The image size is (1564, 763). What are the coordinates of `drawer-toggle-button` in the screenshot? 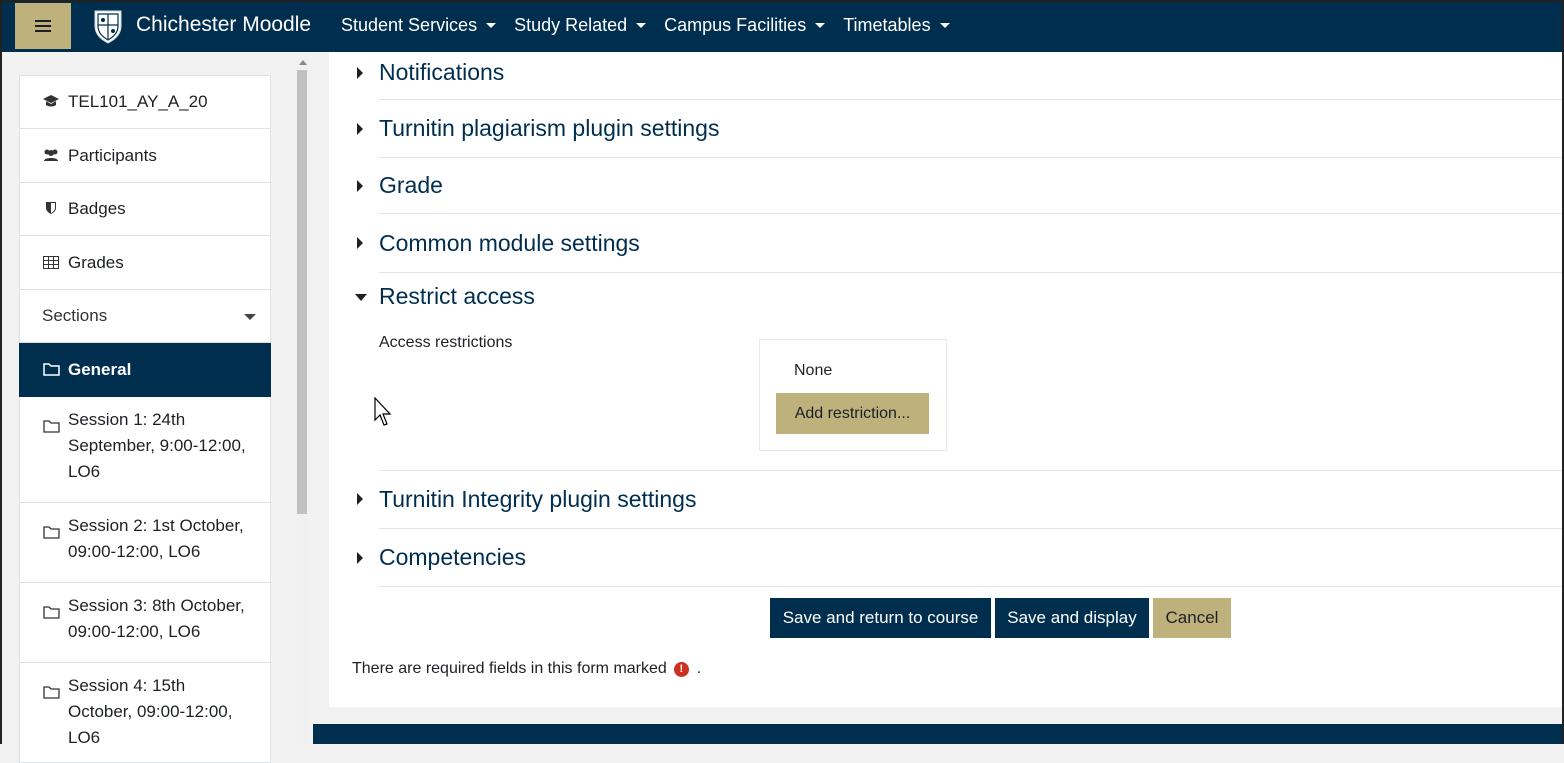 It's located at (43, 26).